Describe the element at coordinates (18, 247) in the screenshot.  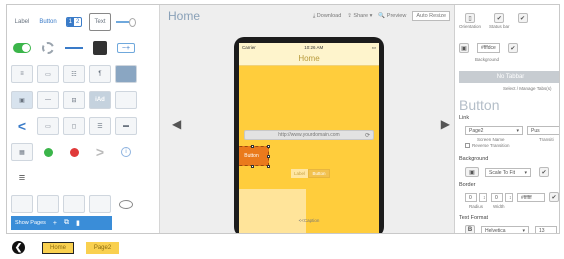
I see `back-icon: ❮` at that location.